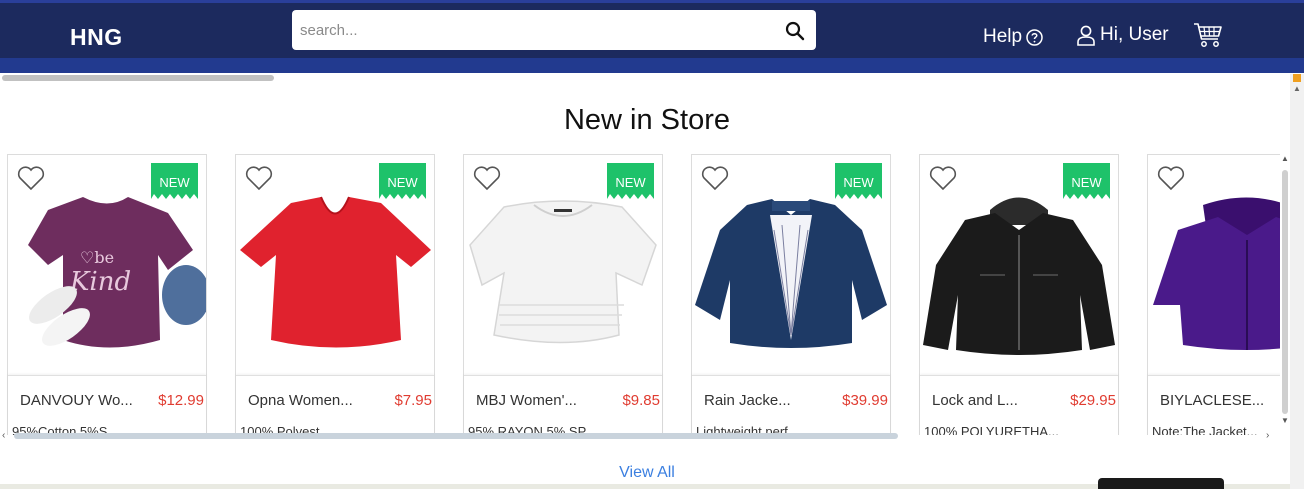  What do you see at coordinates (1267, 435) in the screenshot?
I see `scroll-right-arrow-icon: ›` at bounding box center [1267, 435].